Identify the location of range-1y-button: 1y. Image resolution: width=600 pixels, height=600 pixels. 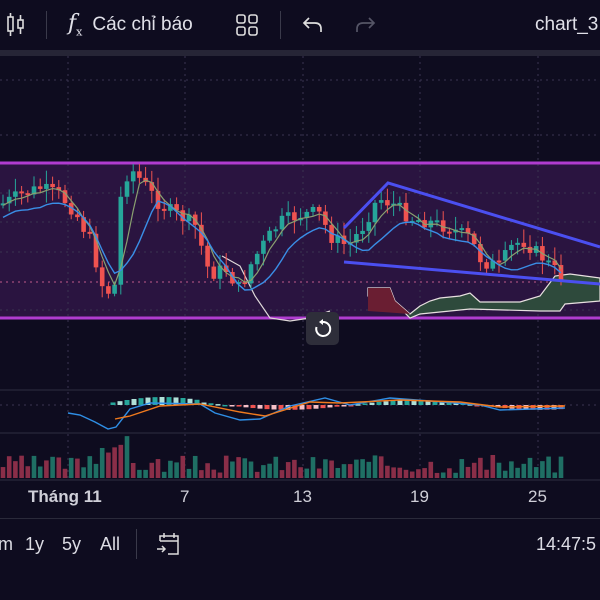
(34, 544).